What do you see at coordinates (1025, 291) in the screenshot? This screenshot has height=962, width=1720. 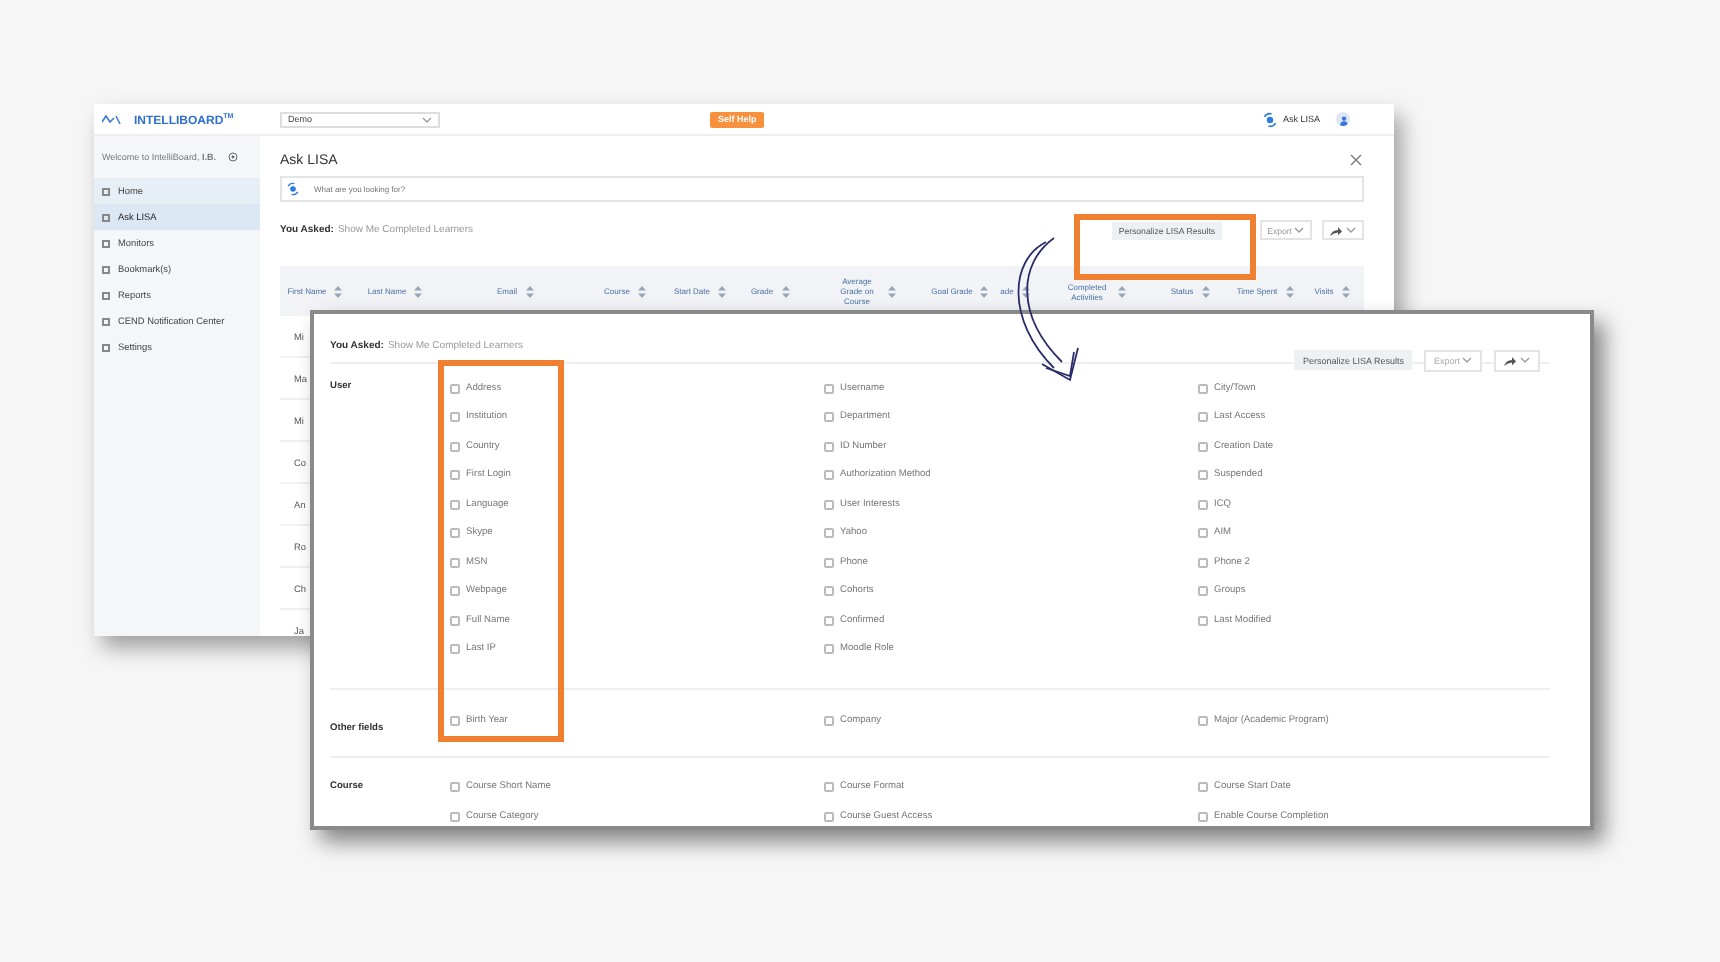 I see `sort-icon` at bounding box center [1025, 291].